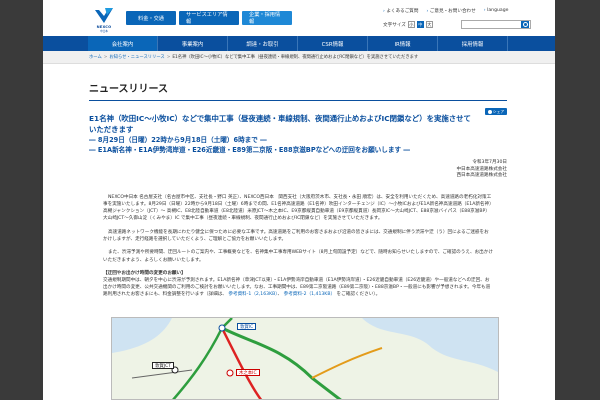 The height and width of the screenshot is (400, 600). Describe the element at coordinates (151, 18) in the screenshot. I see `topnav-fares-traffic: 料金・交通` at that location.